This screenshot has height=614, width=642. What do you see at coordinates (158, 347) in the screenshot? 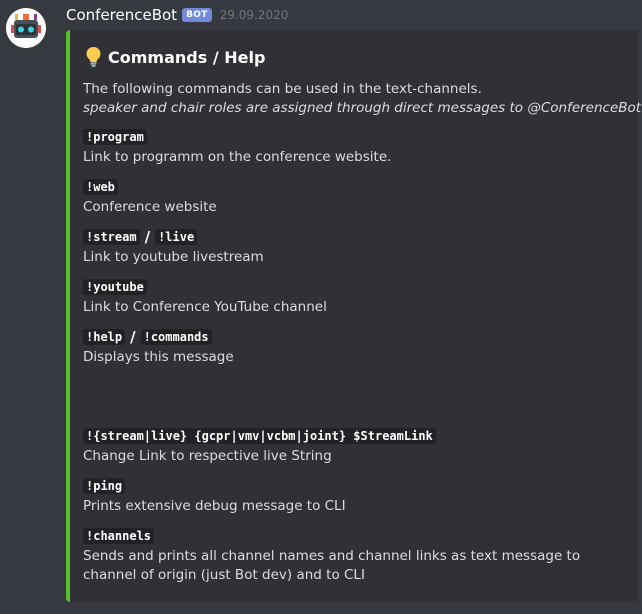
I see `embed-field-help: !help / !commands Displays this message` at bounding box center [158, 347].